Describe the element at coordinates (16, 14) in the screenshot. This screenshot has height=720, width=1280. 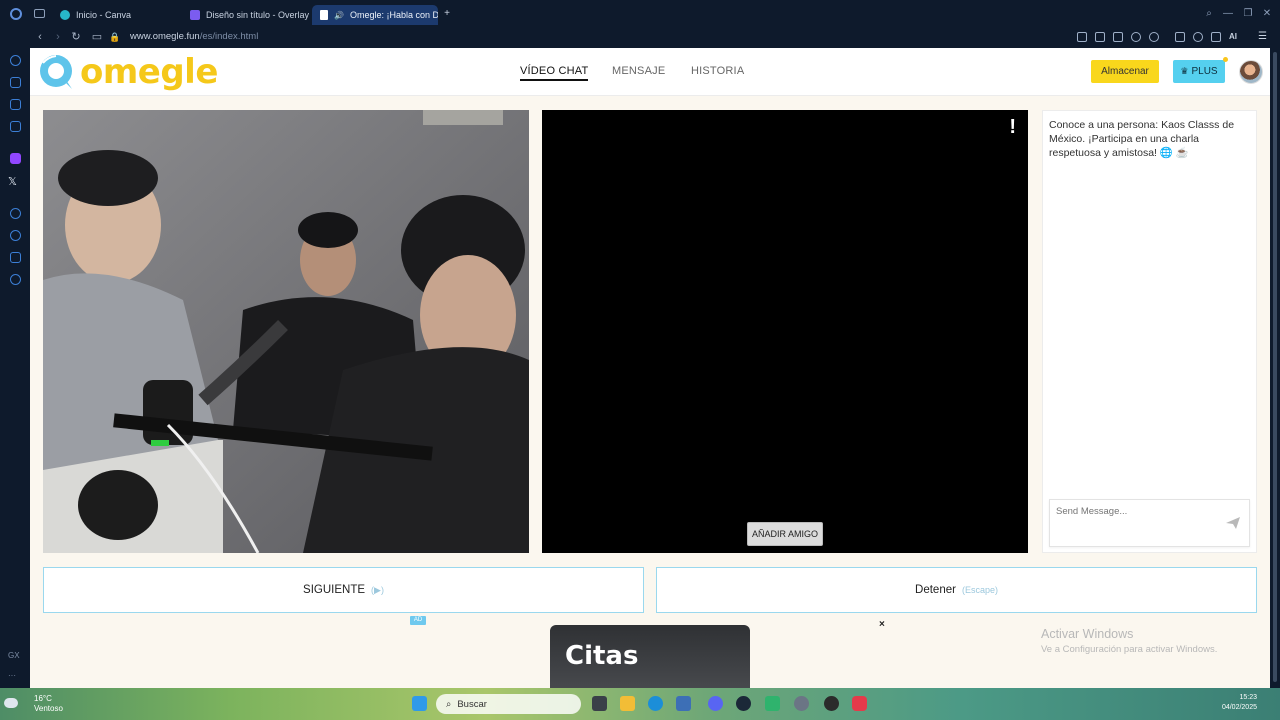
I see `opera-logo-icon` at that location.